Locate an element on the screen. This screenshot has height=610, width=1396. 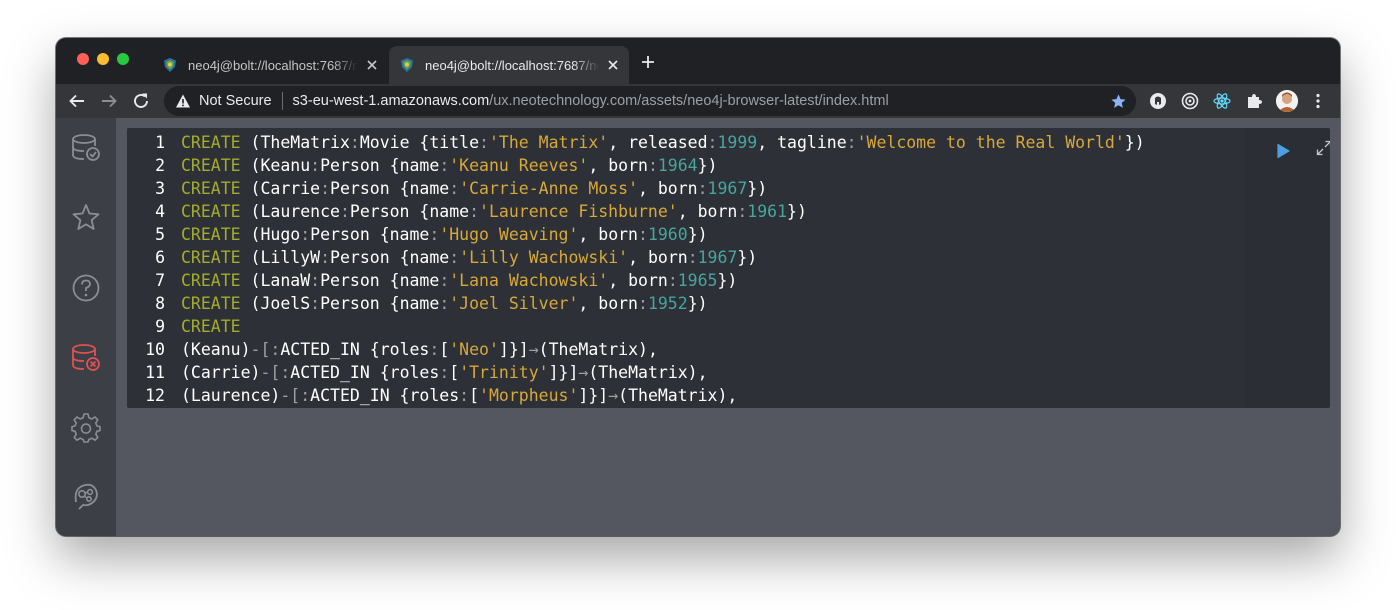
tab-title: neo4j@bolt://localhost:7687/neo4j is located at coordinates (273, 65).